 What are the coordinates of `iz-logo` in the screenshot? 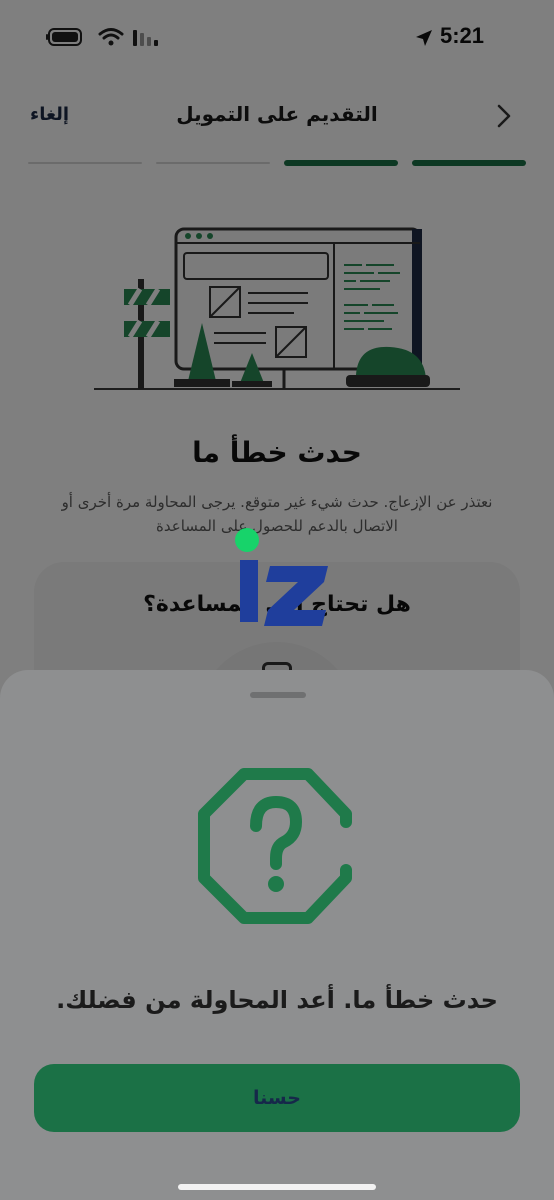 It's located at (281, 577).